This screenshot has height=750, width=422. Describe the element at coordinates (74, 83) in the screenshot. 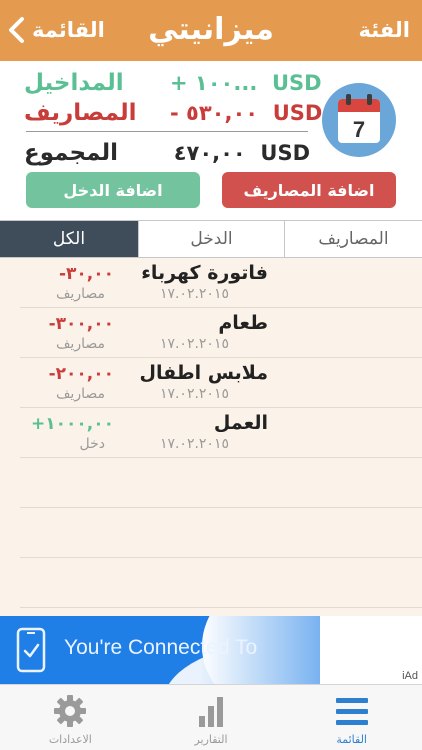

I see `income-label: المداخيل` at that location.